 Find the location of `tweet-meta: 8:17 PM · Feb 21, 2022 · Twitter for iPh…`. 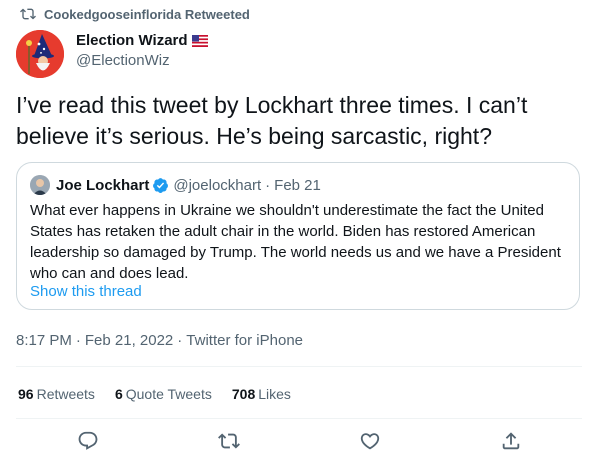

tweet-meta: 8:17 PM · Feb 21, 2022 · Twitter for iPh… is located at coordinates (159, 340).